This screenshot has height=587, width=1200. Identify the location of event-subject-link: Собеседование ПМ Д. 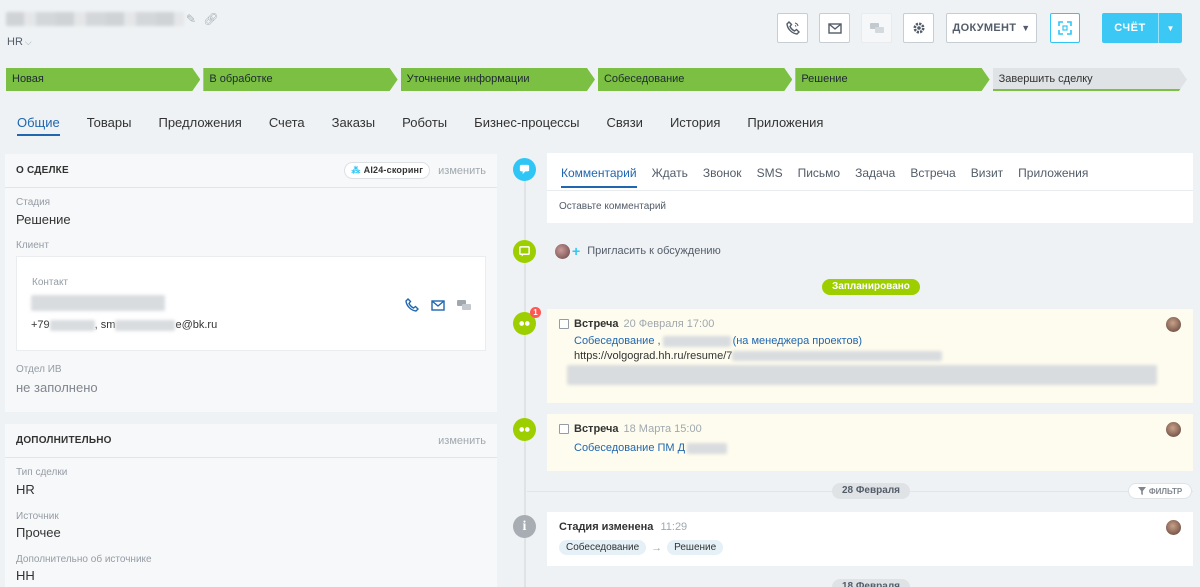
(651, 448).